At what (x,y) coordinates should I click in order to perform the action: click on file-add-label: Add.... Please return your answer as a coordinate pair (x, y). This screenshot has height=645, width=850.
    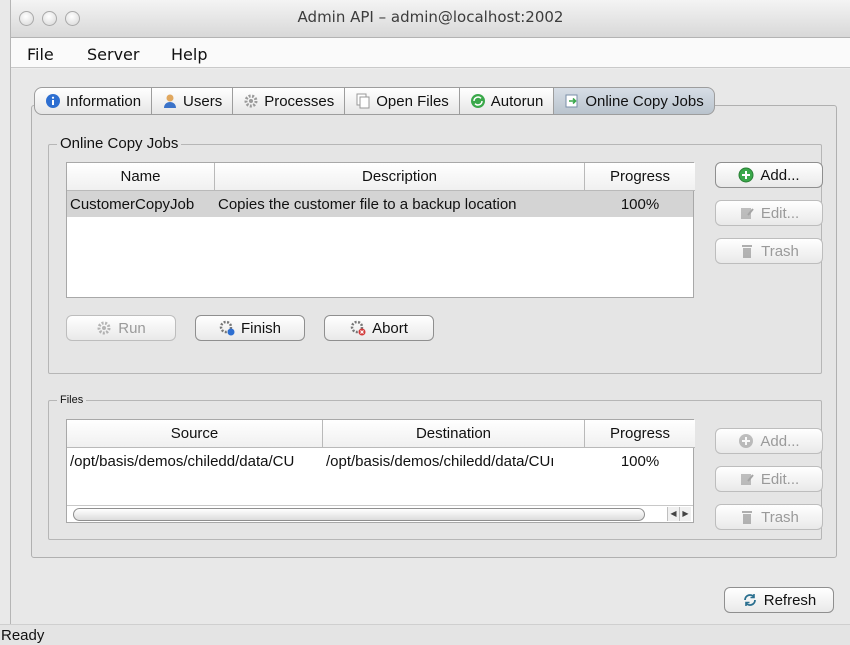
    Looking at the image, I should click on (780, 441).